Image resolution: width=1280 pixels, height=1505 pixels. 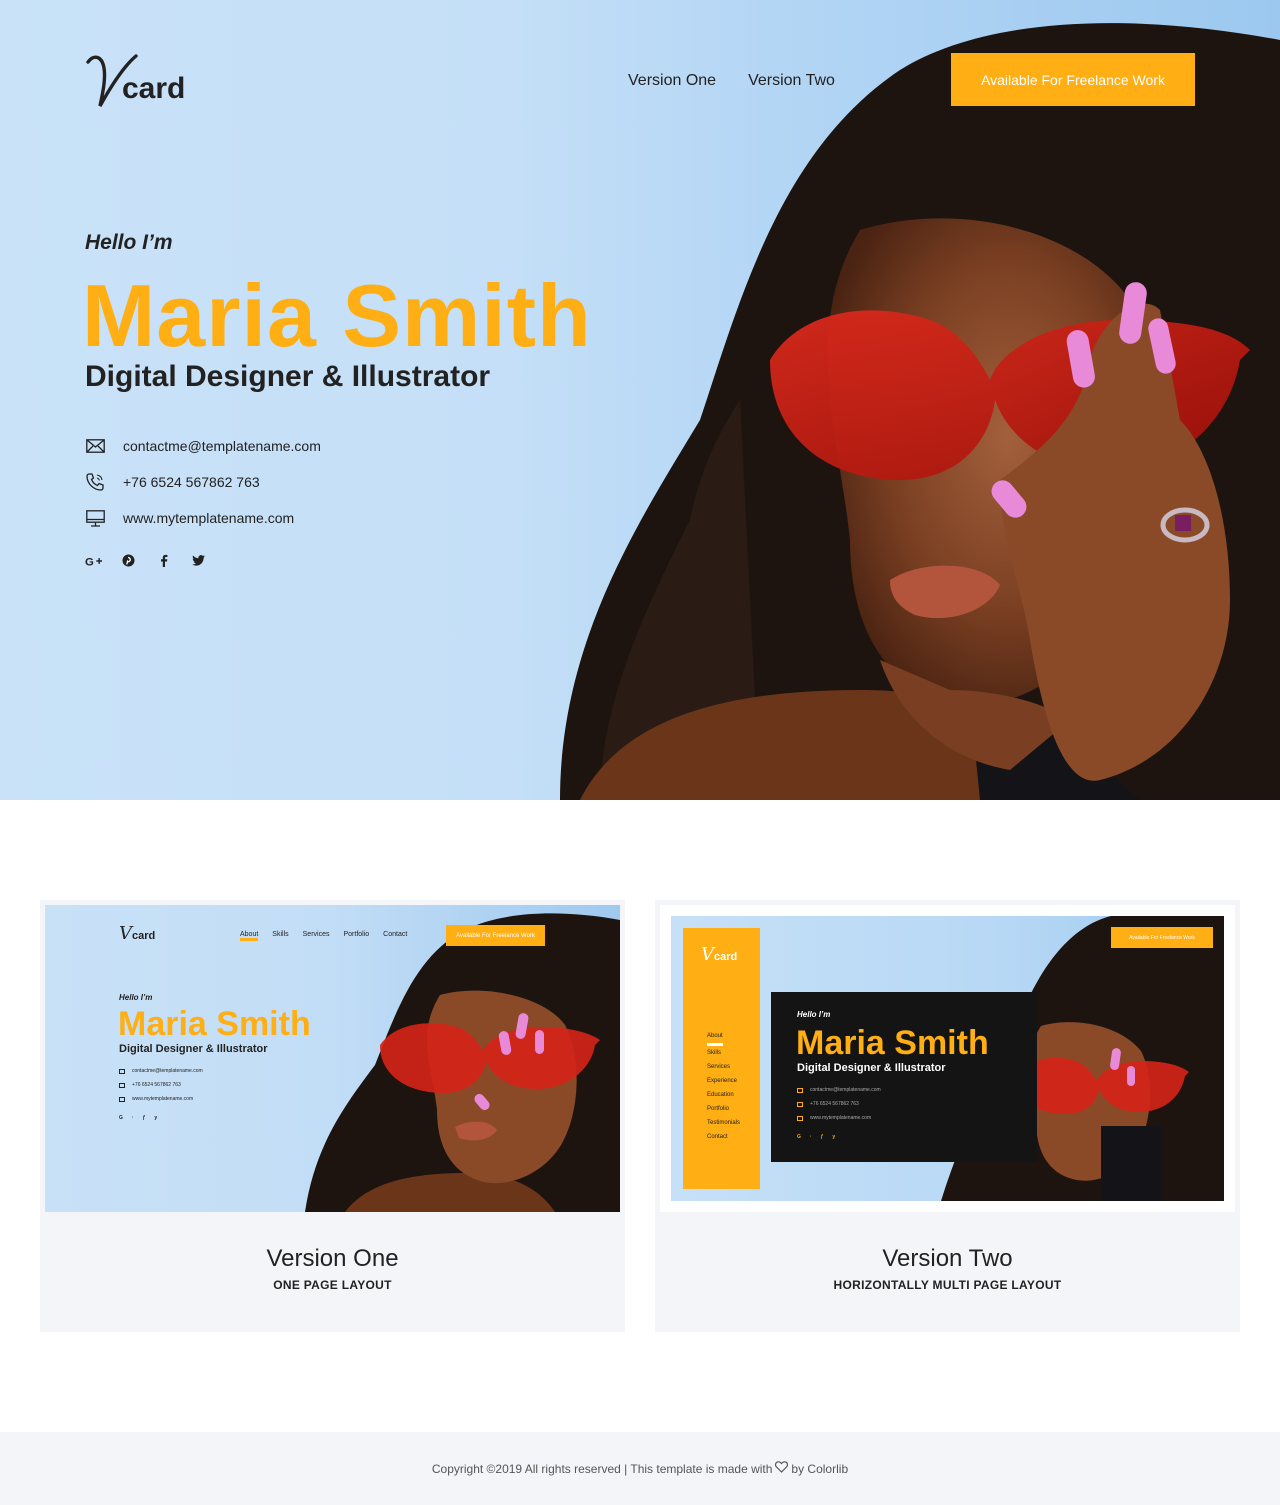 What do you see at coordinates (128, 560) in the screenshot?
I see `pinterest-icon` at bounding box center [128, 560].